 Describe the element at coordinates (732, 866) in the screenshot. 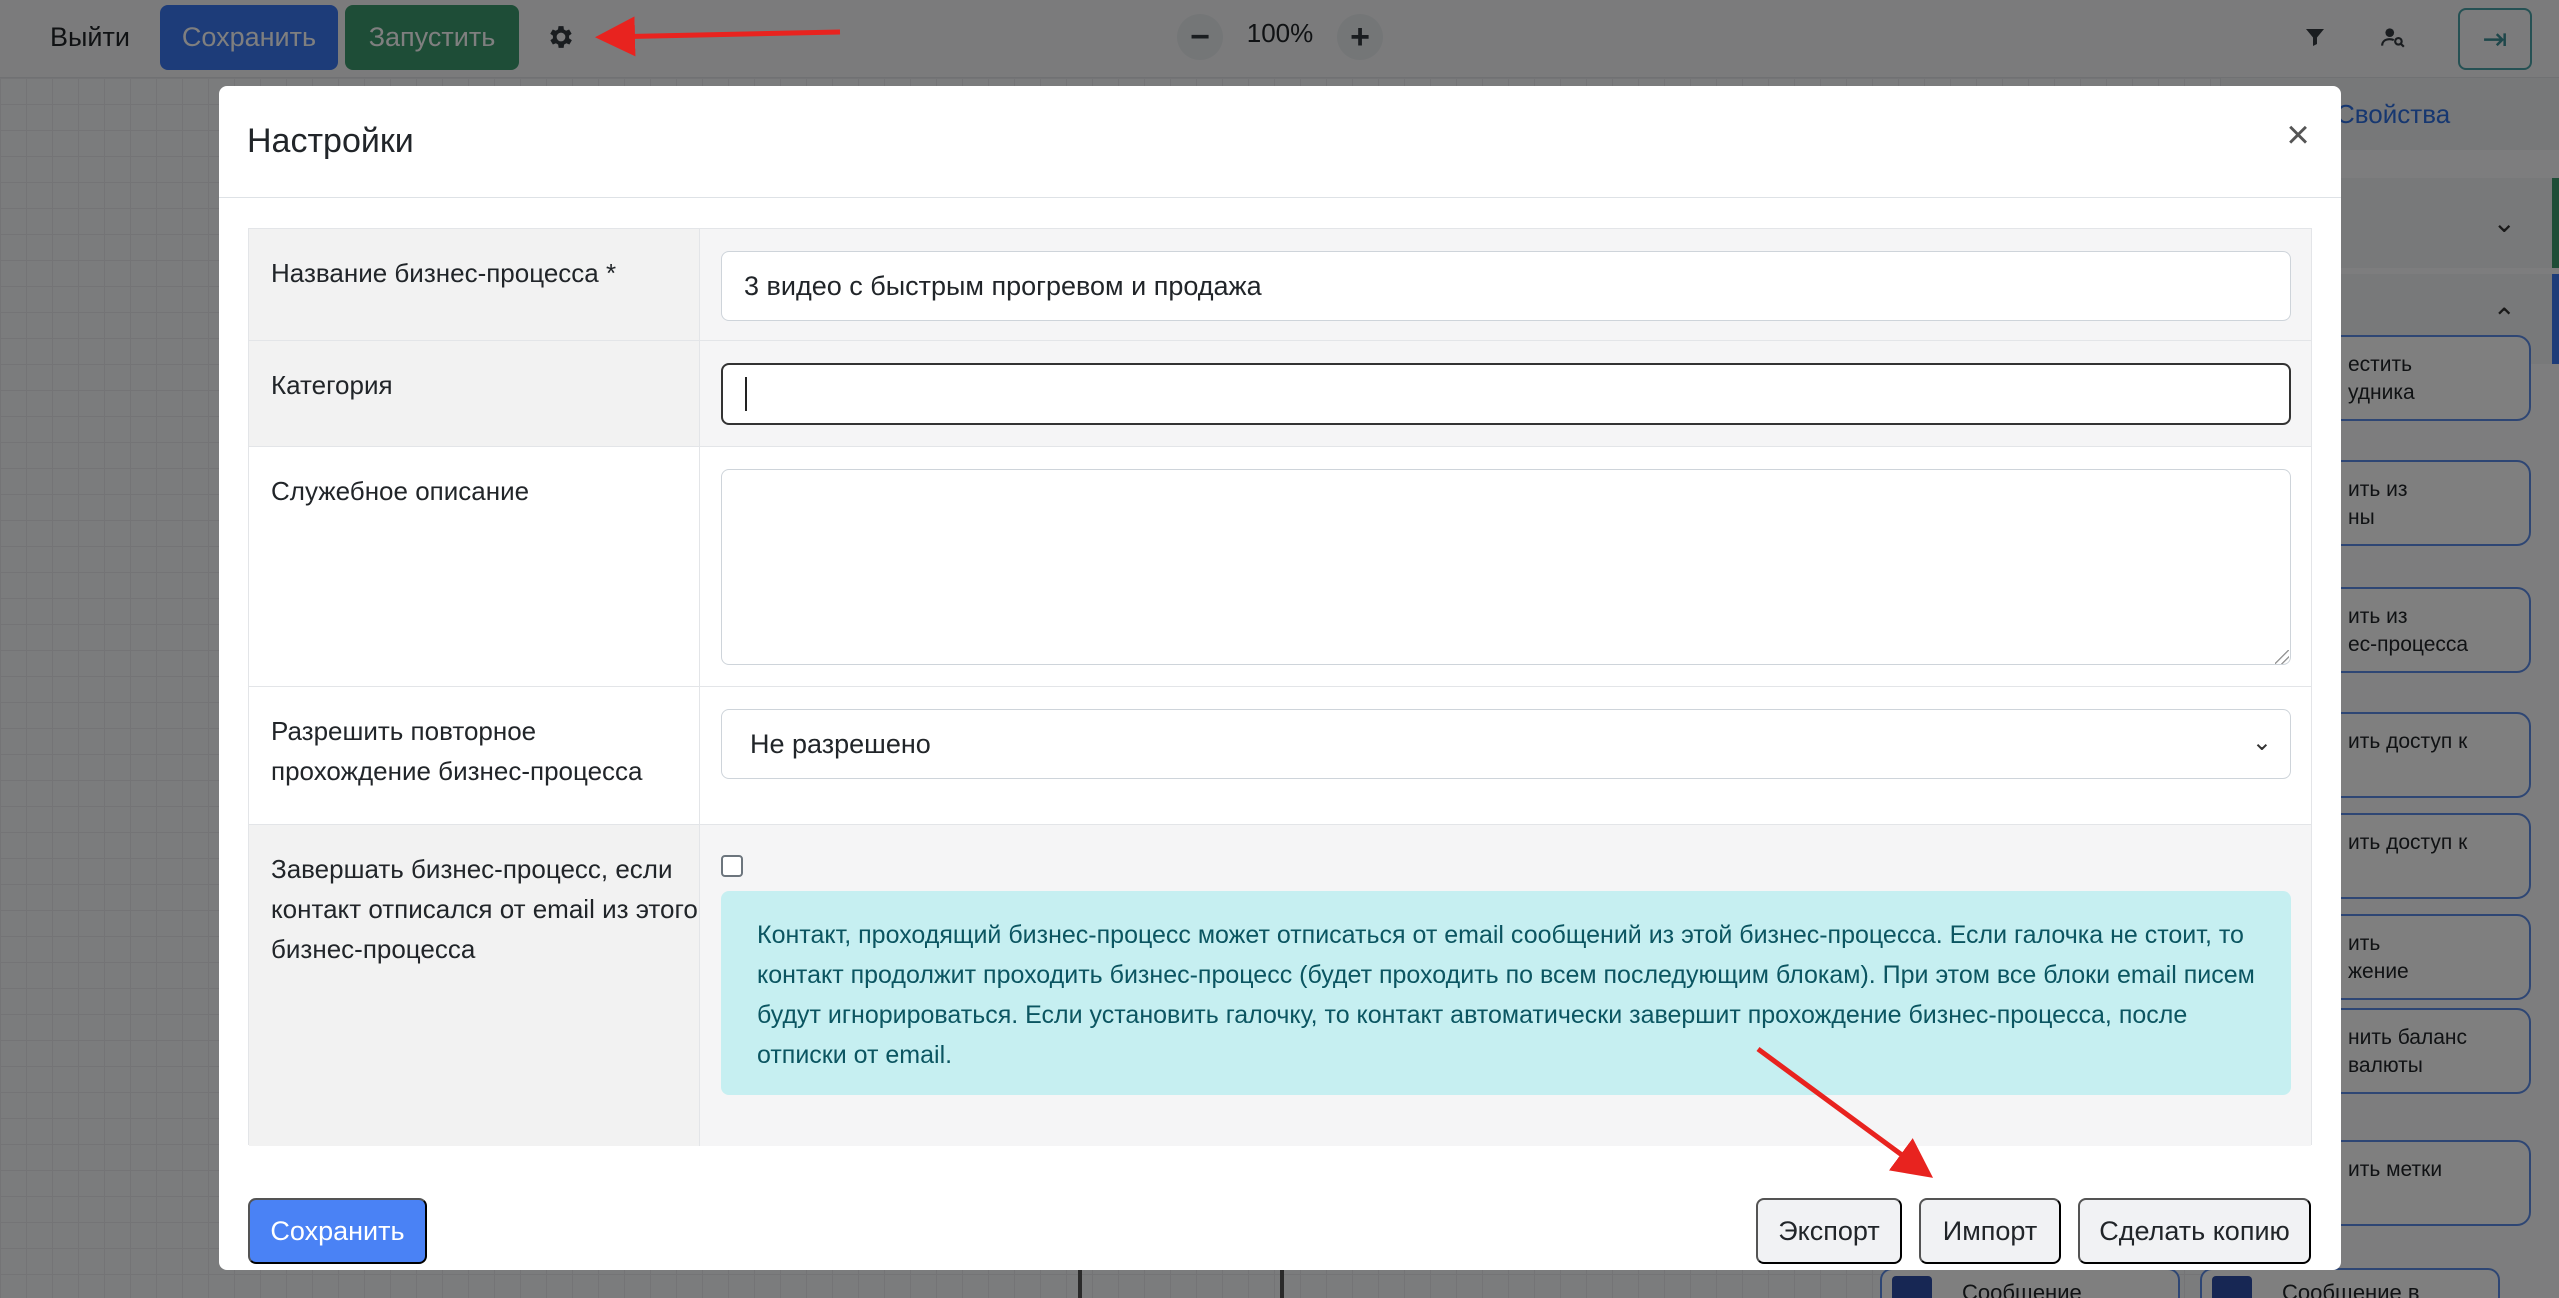

I see `finish-on-unsubscribe-checkbox` at that location.